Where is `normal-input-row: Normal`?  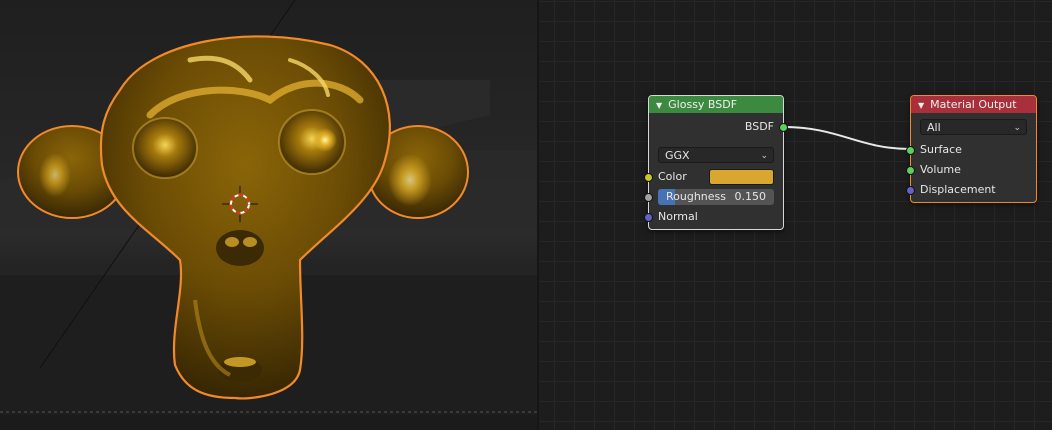 normal-input-row: Normal is located at coordinates (713, 217).